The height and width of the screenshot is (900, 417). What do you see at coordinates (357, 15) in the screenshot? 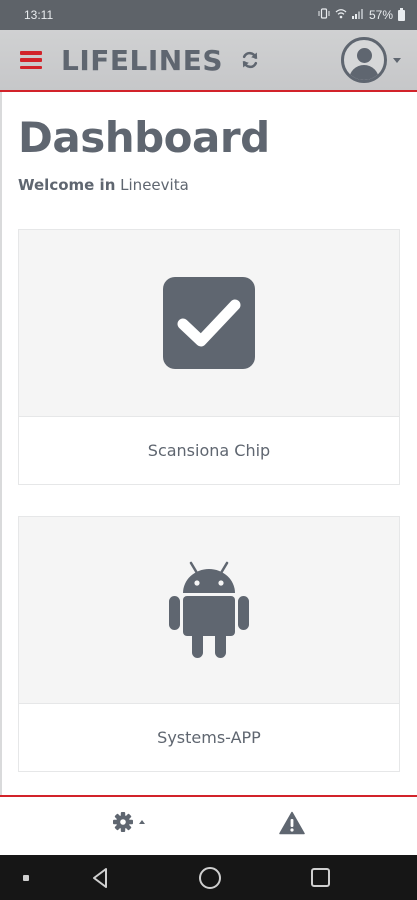
I see `signal-icon` at bounding box center [357, 15].